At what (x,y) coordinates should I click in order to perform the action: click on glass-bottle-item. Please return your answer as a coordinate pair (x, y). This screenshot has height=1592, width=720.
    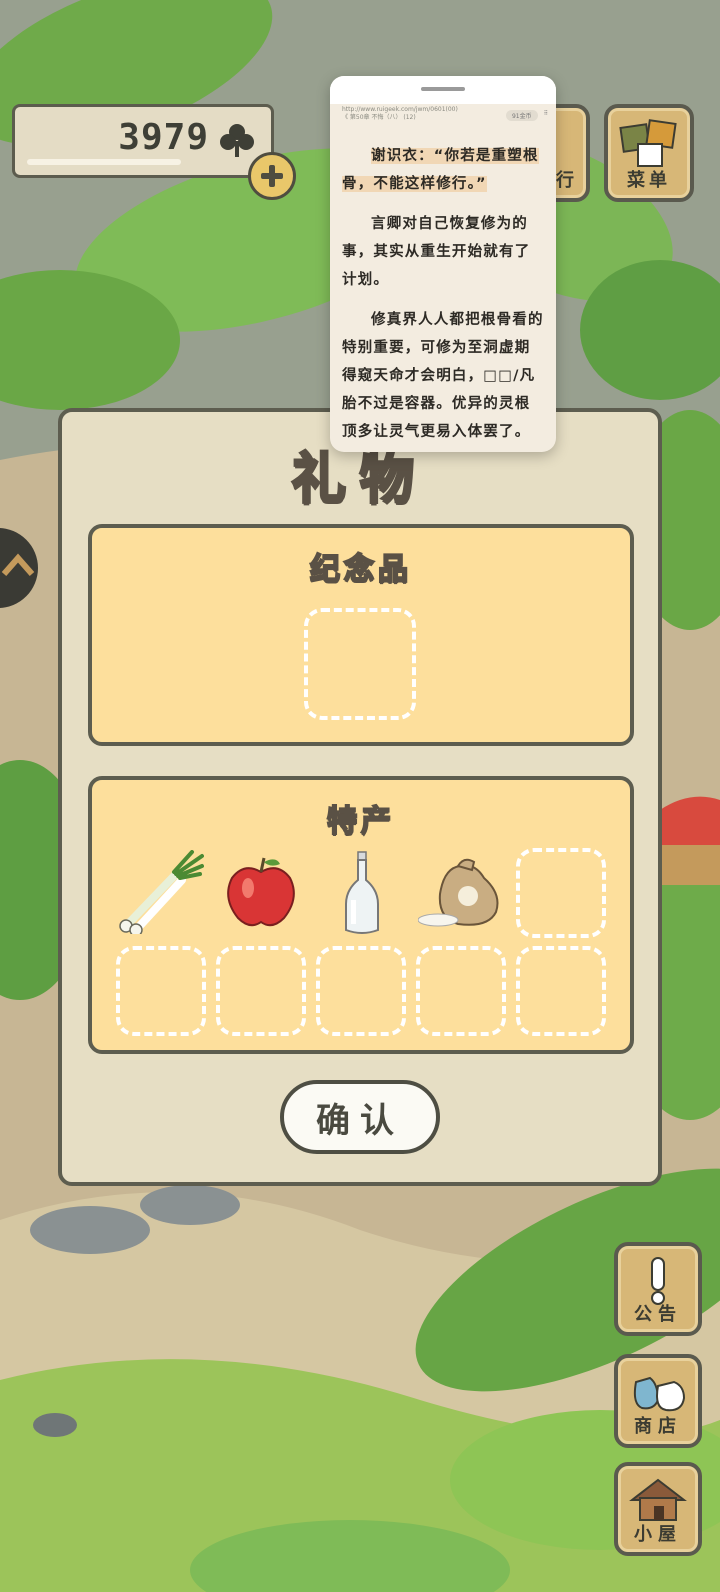
    Looking at the image, I should click on (362, 893).